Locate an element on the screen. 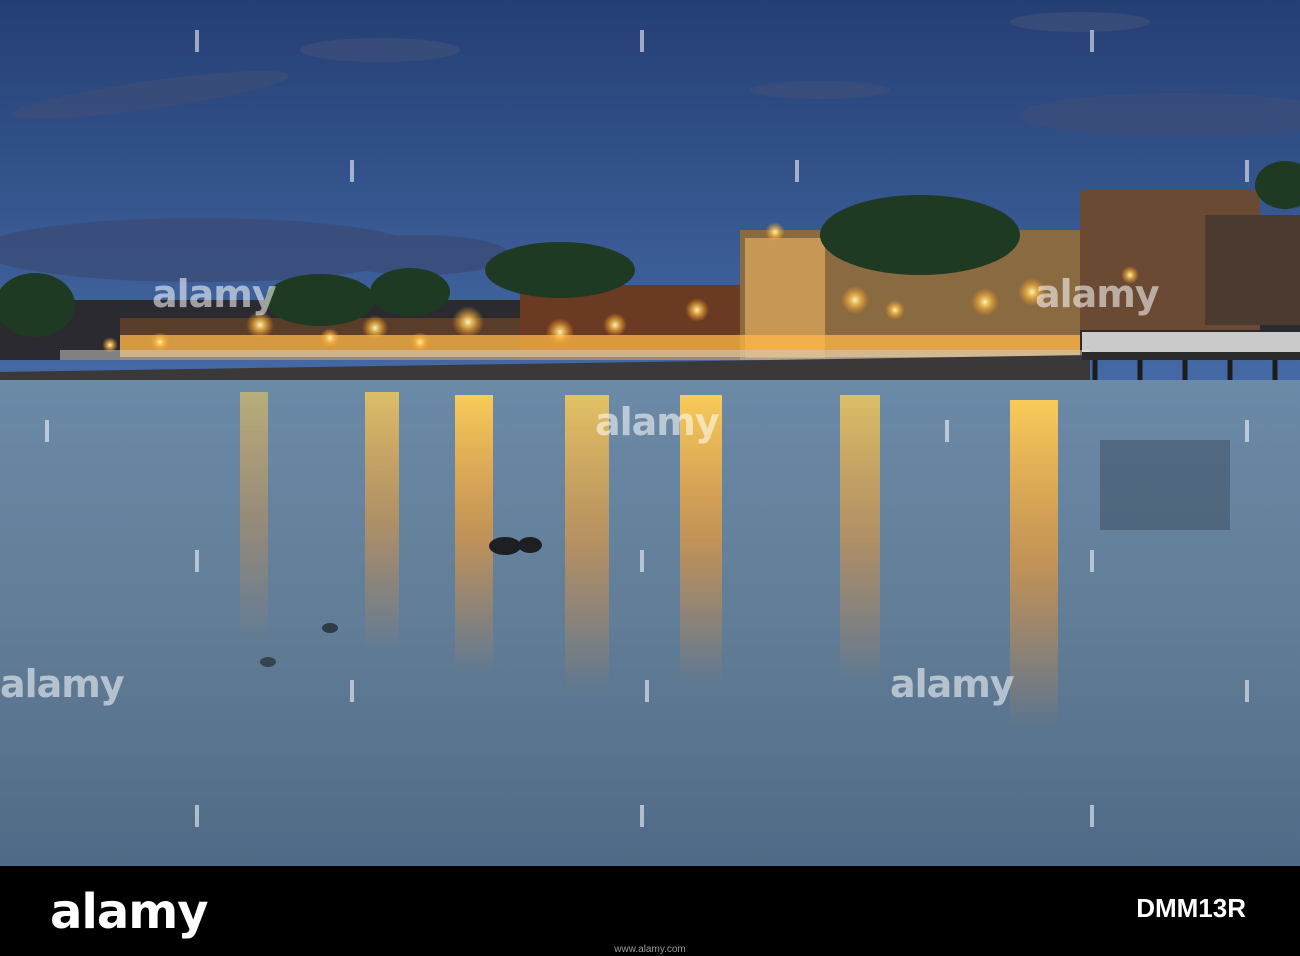  image-id: DMM13R is located at coordinates (1191, 908).